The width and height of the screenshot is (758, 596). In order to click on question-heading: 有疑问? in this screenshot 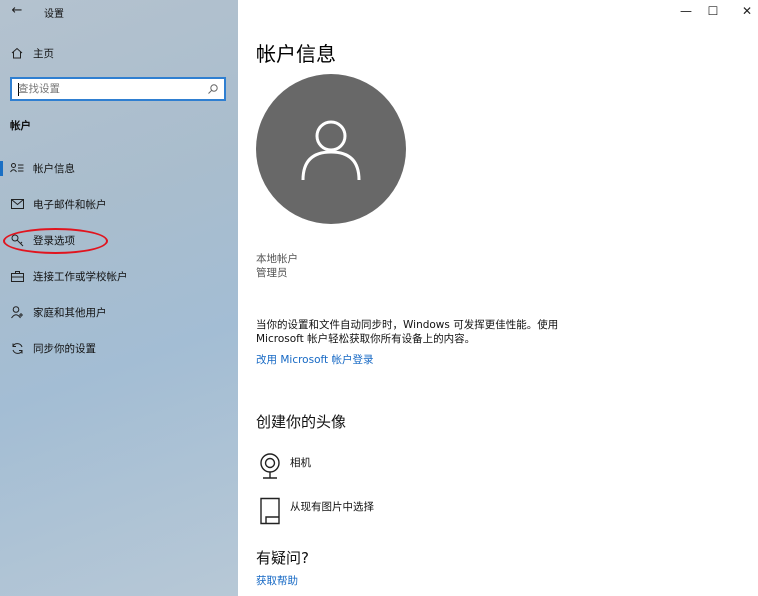, I will do `click(282, 558)`.